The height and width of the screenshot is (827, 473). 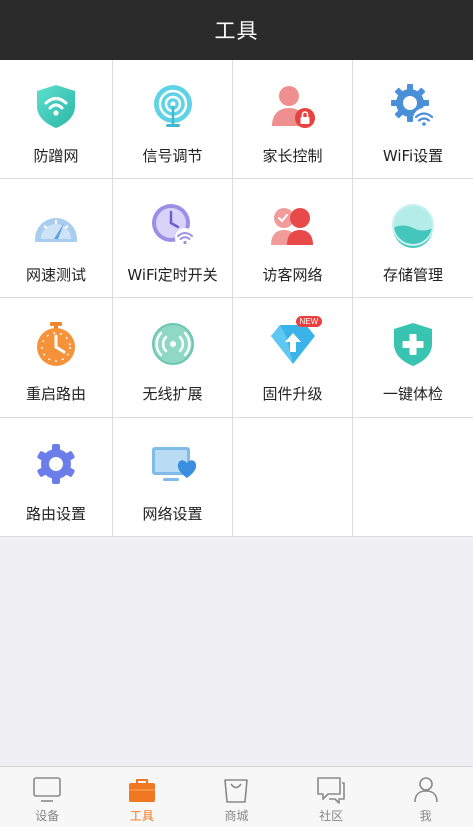 I want to click on tab-label: 设备, so click(x=47, y=816).